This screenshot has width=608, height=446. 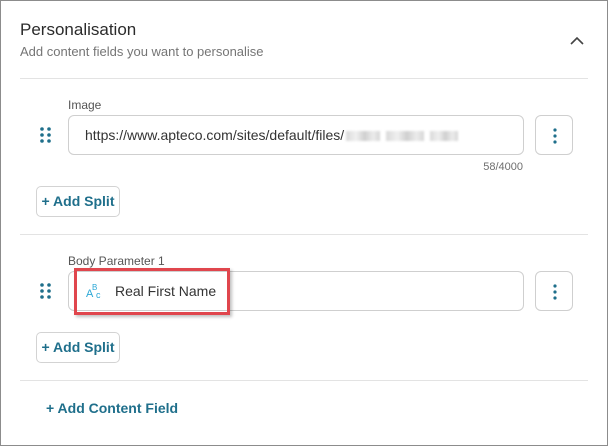 I want to click on field-label-image: Image, so click(x=85, y=105).